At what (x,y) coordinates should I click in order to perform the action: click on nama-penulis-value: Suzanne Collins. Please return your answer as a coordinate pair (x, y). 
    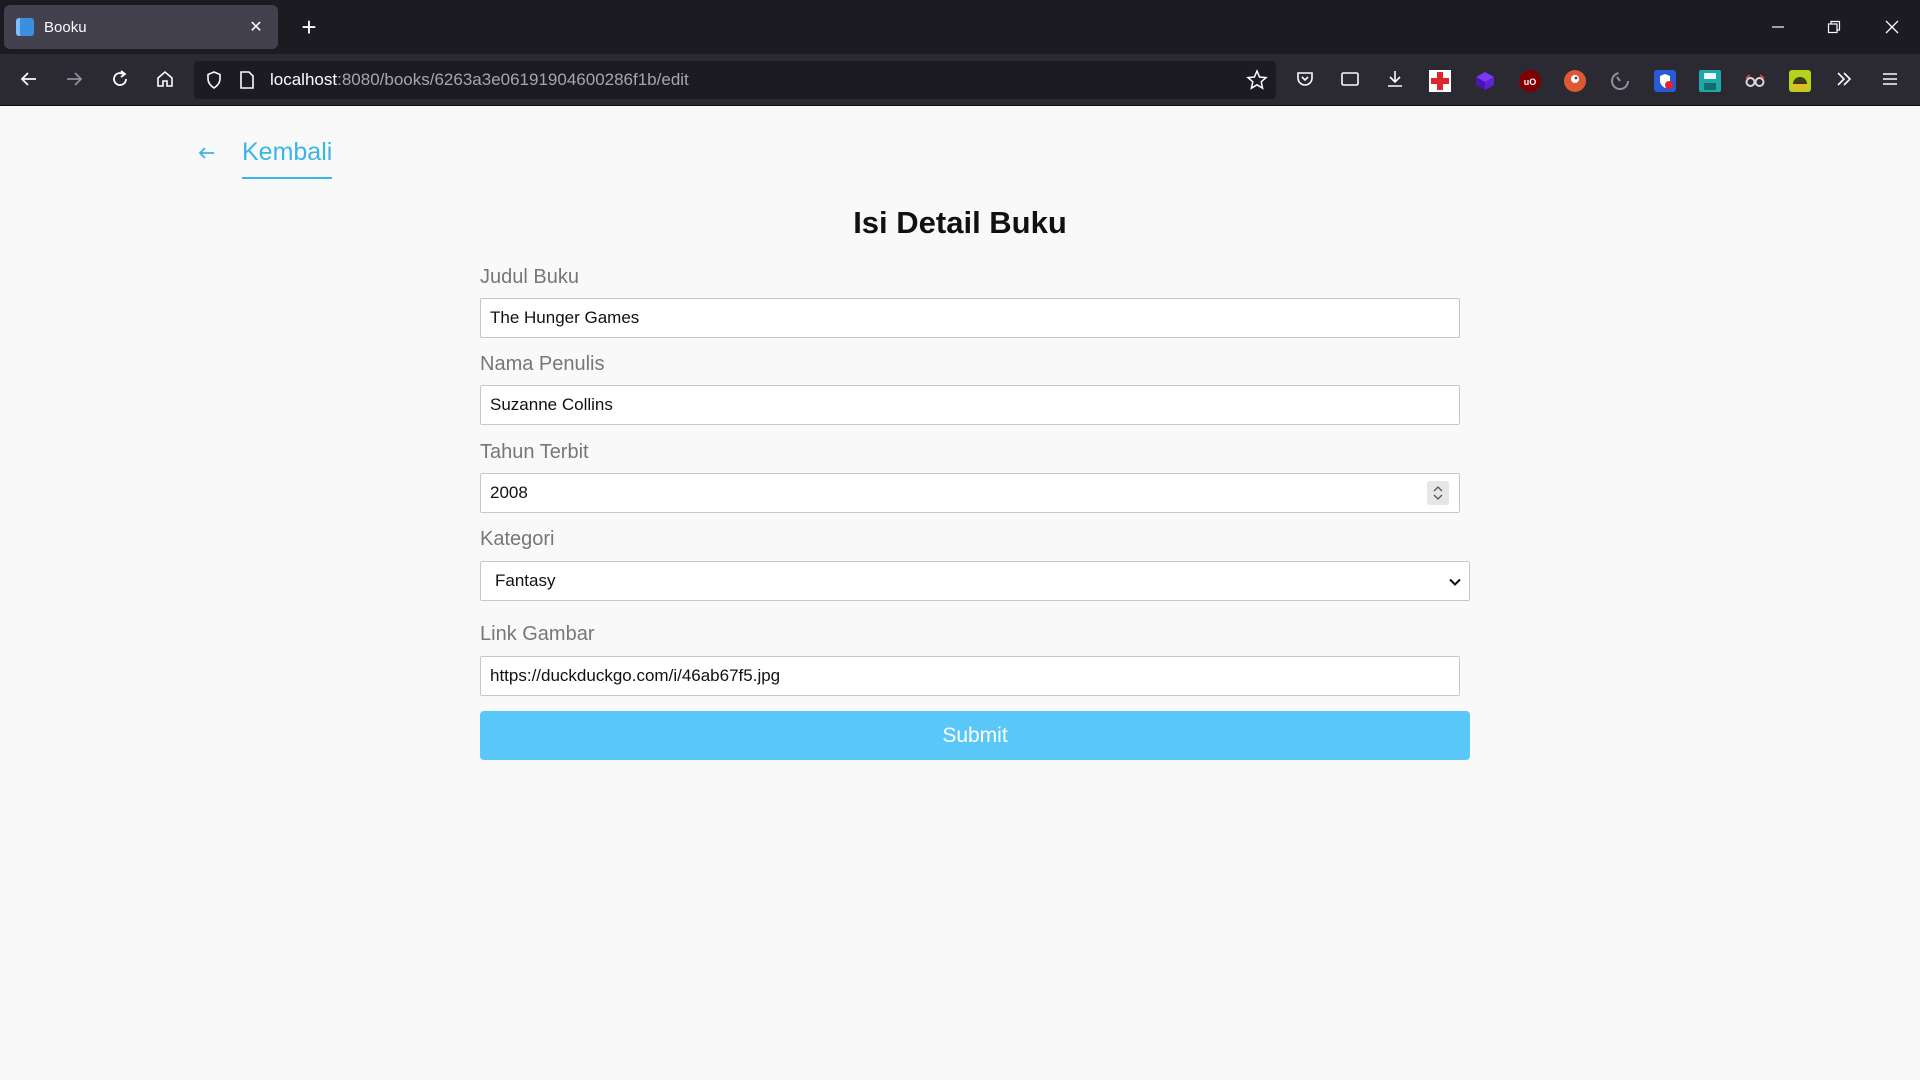
    Looking at the image, I should click on (551, 404).